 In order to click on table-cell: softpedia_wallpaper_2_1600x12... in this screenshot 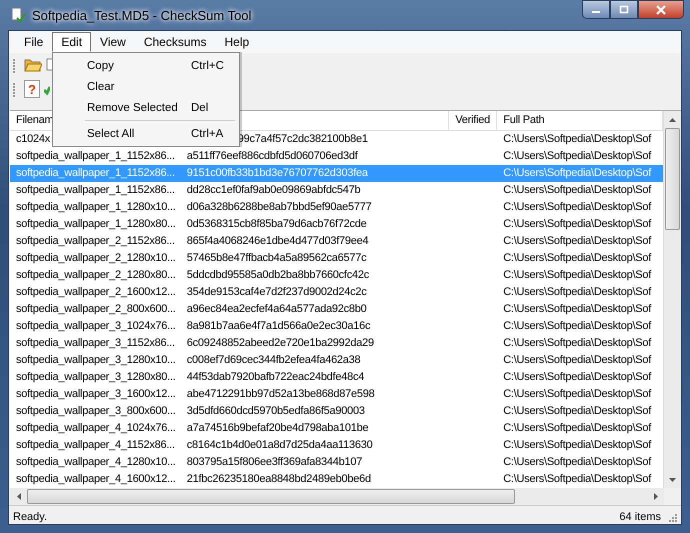, I will do `click(96, 292)`.